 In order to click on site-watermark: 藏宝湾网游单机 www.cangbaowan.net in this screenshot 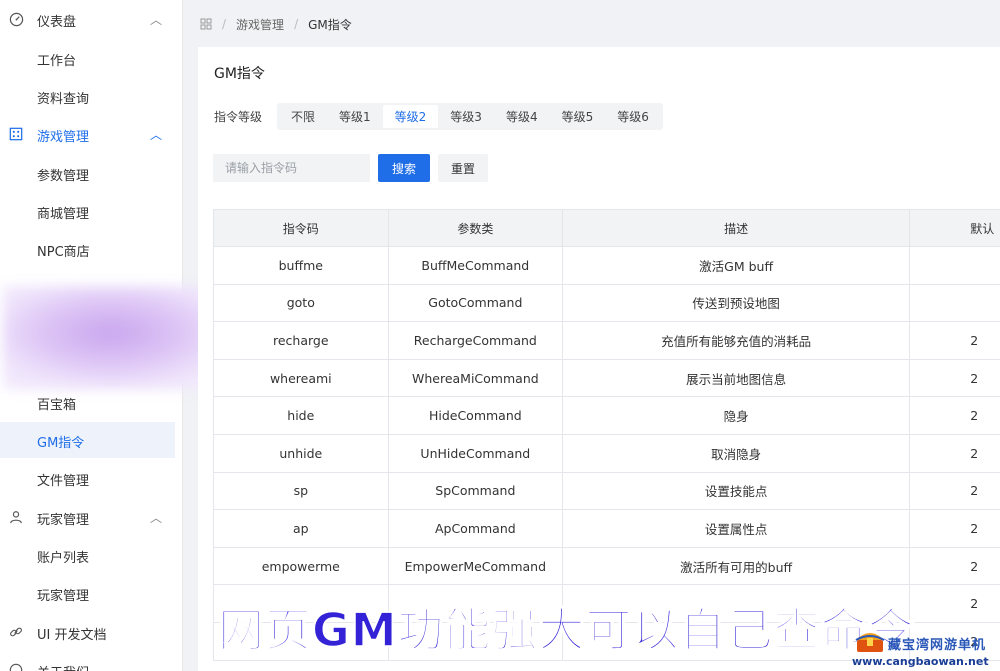, I will do `click(924, 644)`.